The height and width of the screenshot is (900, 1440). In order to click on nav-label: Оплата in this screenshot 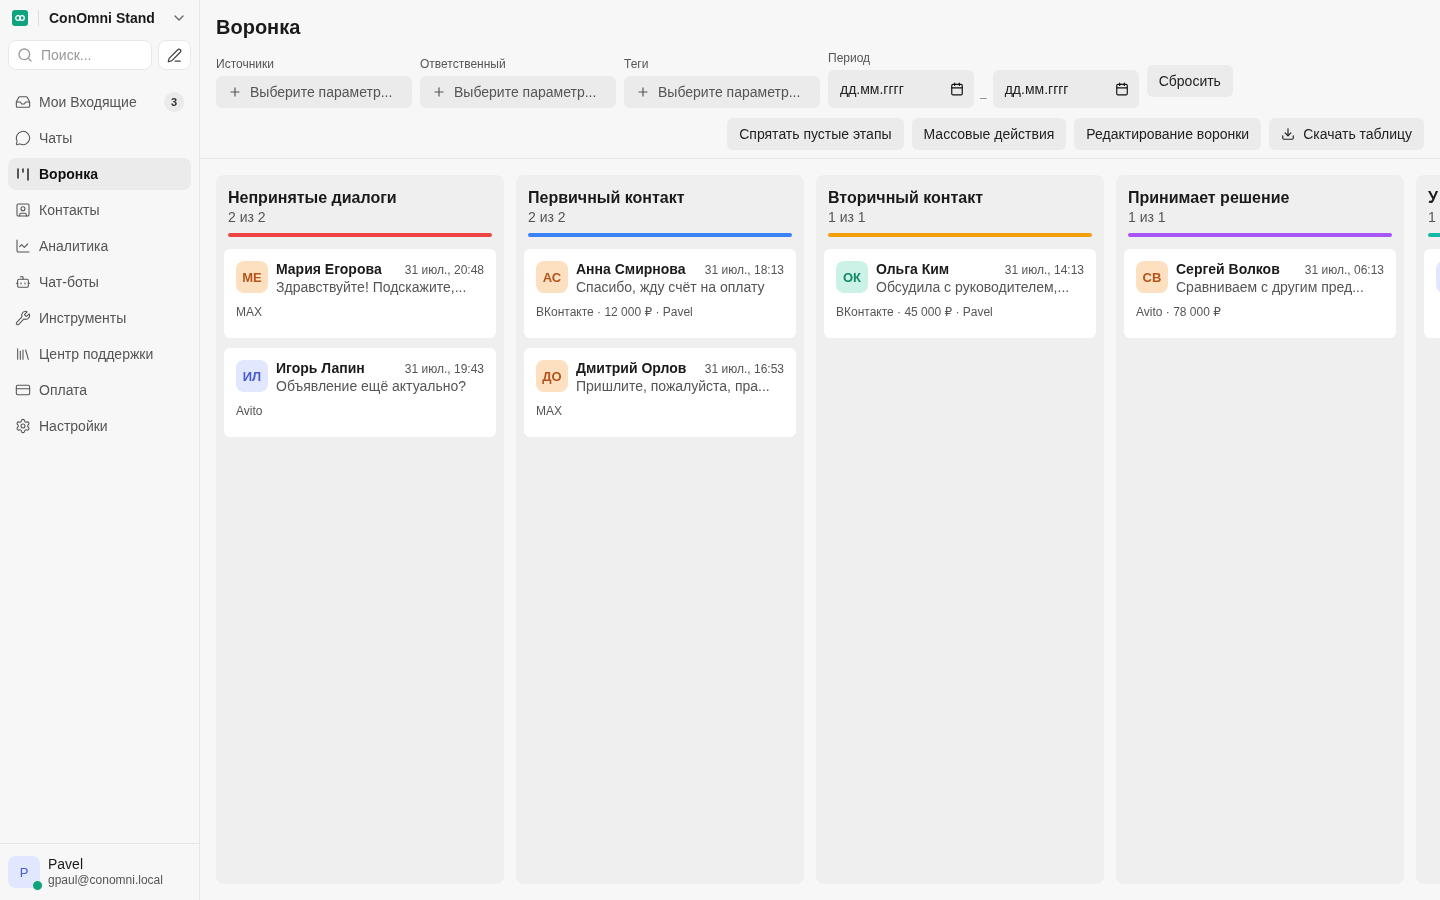, I will do `click(64, 390)`.